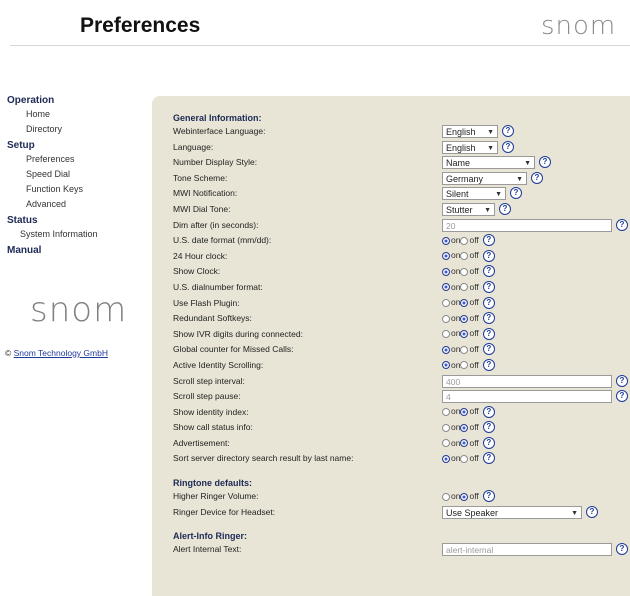 The image size is (630, 596). What do you see at coordinates (488, 163) in the screenshot?
I see `number-display-style-select: Name ▼` at bounding box center [488, 163].